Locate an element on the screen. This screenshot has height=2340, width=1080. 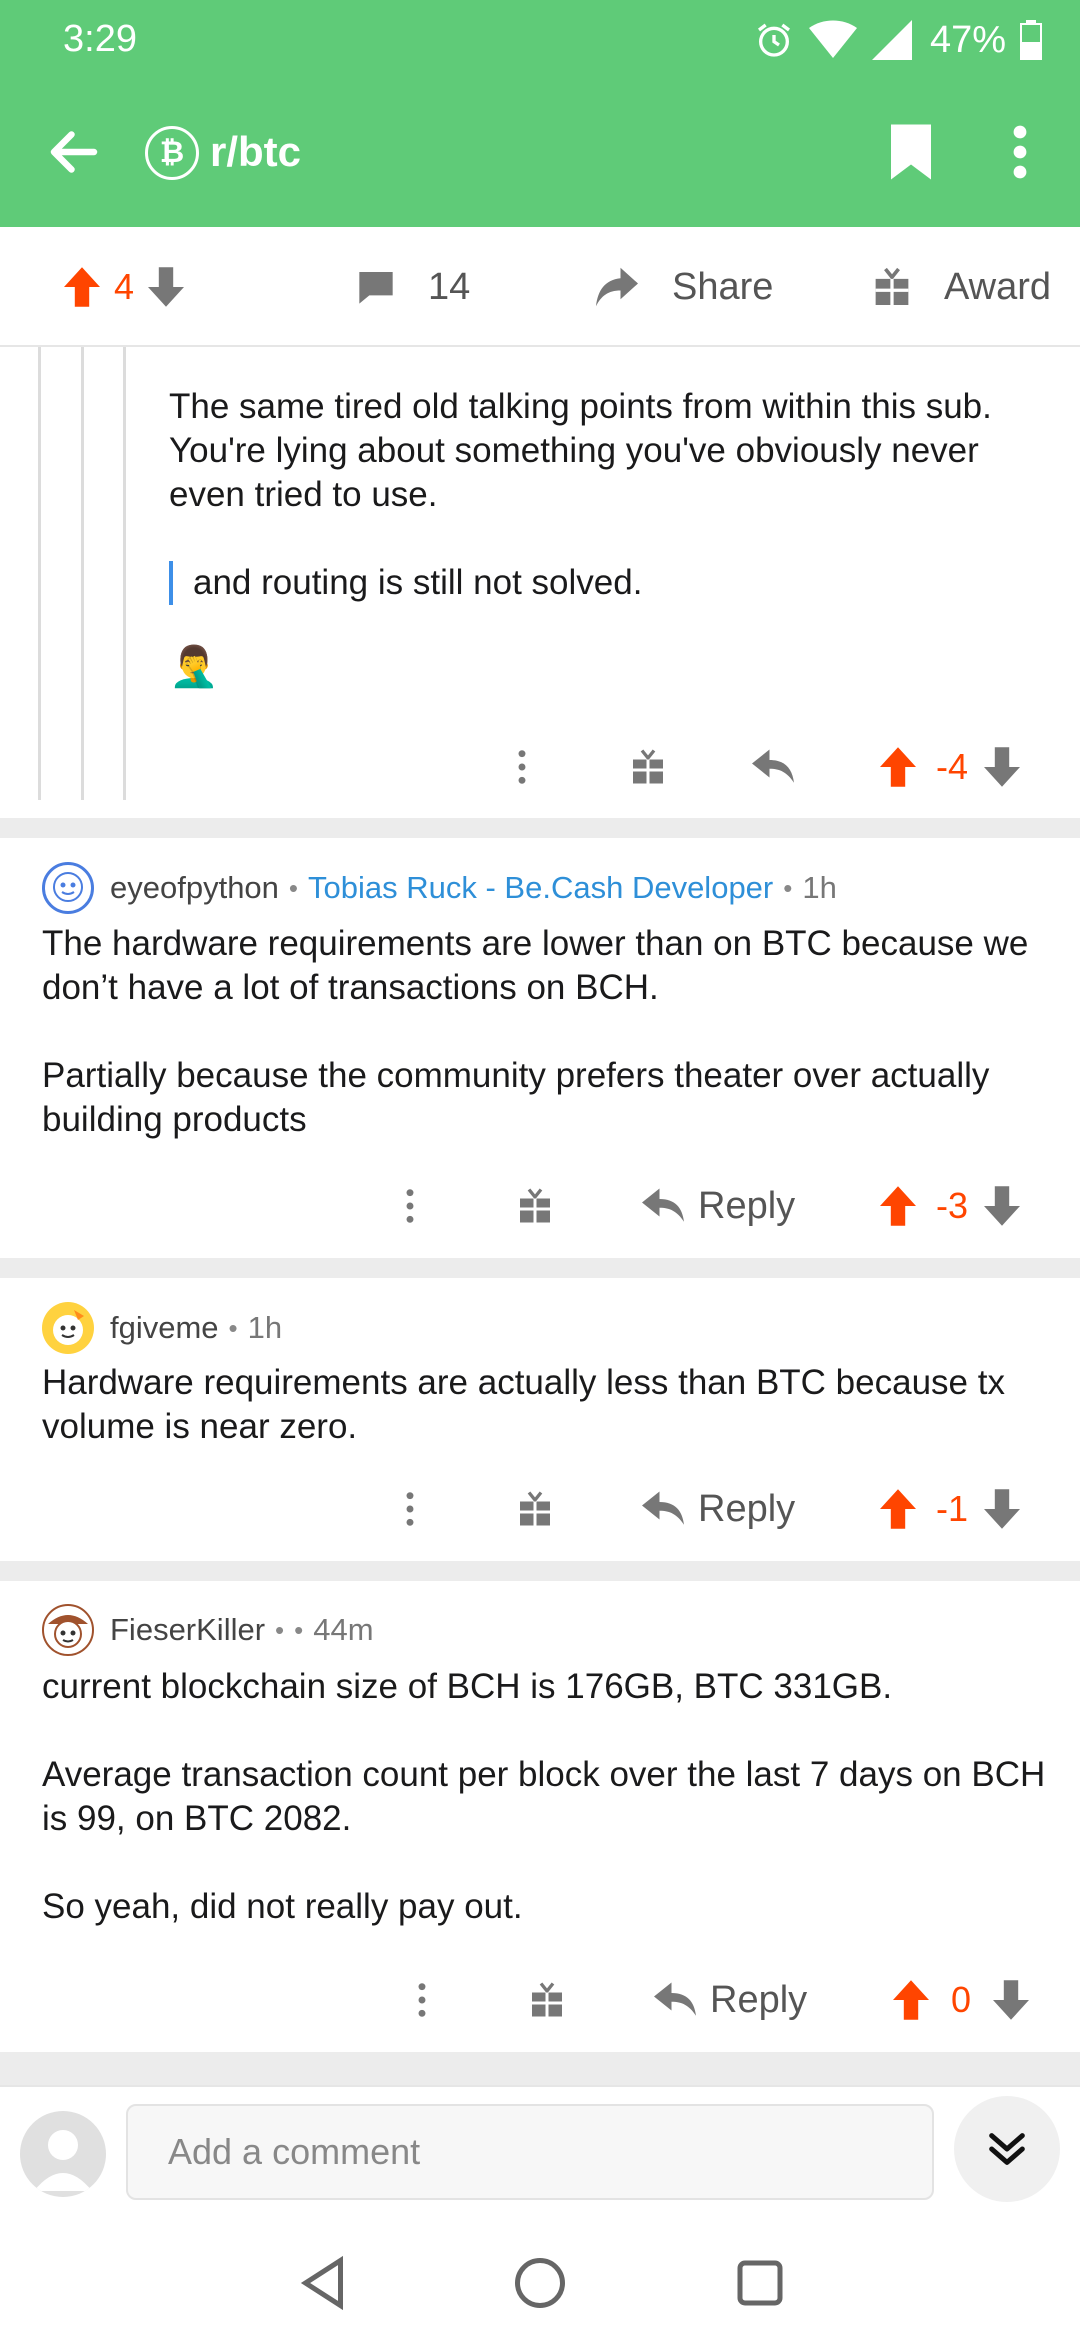
double-chevron-down-icon is located at coordinates (1007, 2149).